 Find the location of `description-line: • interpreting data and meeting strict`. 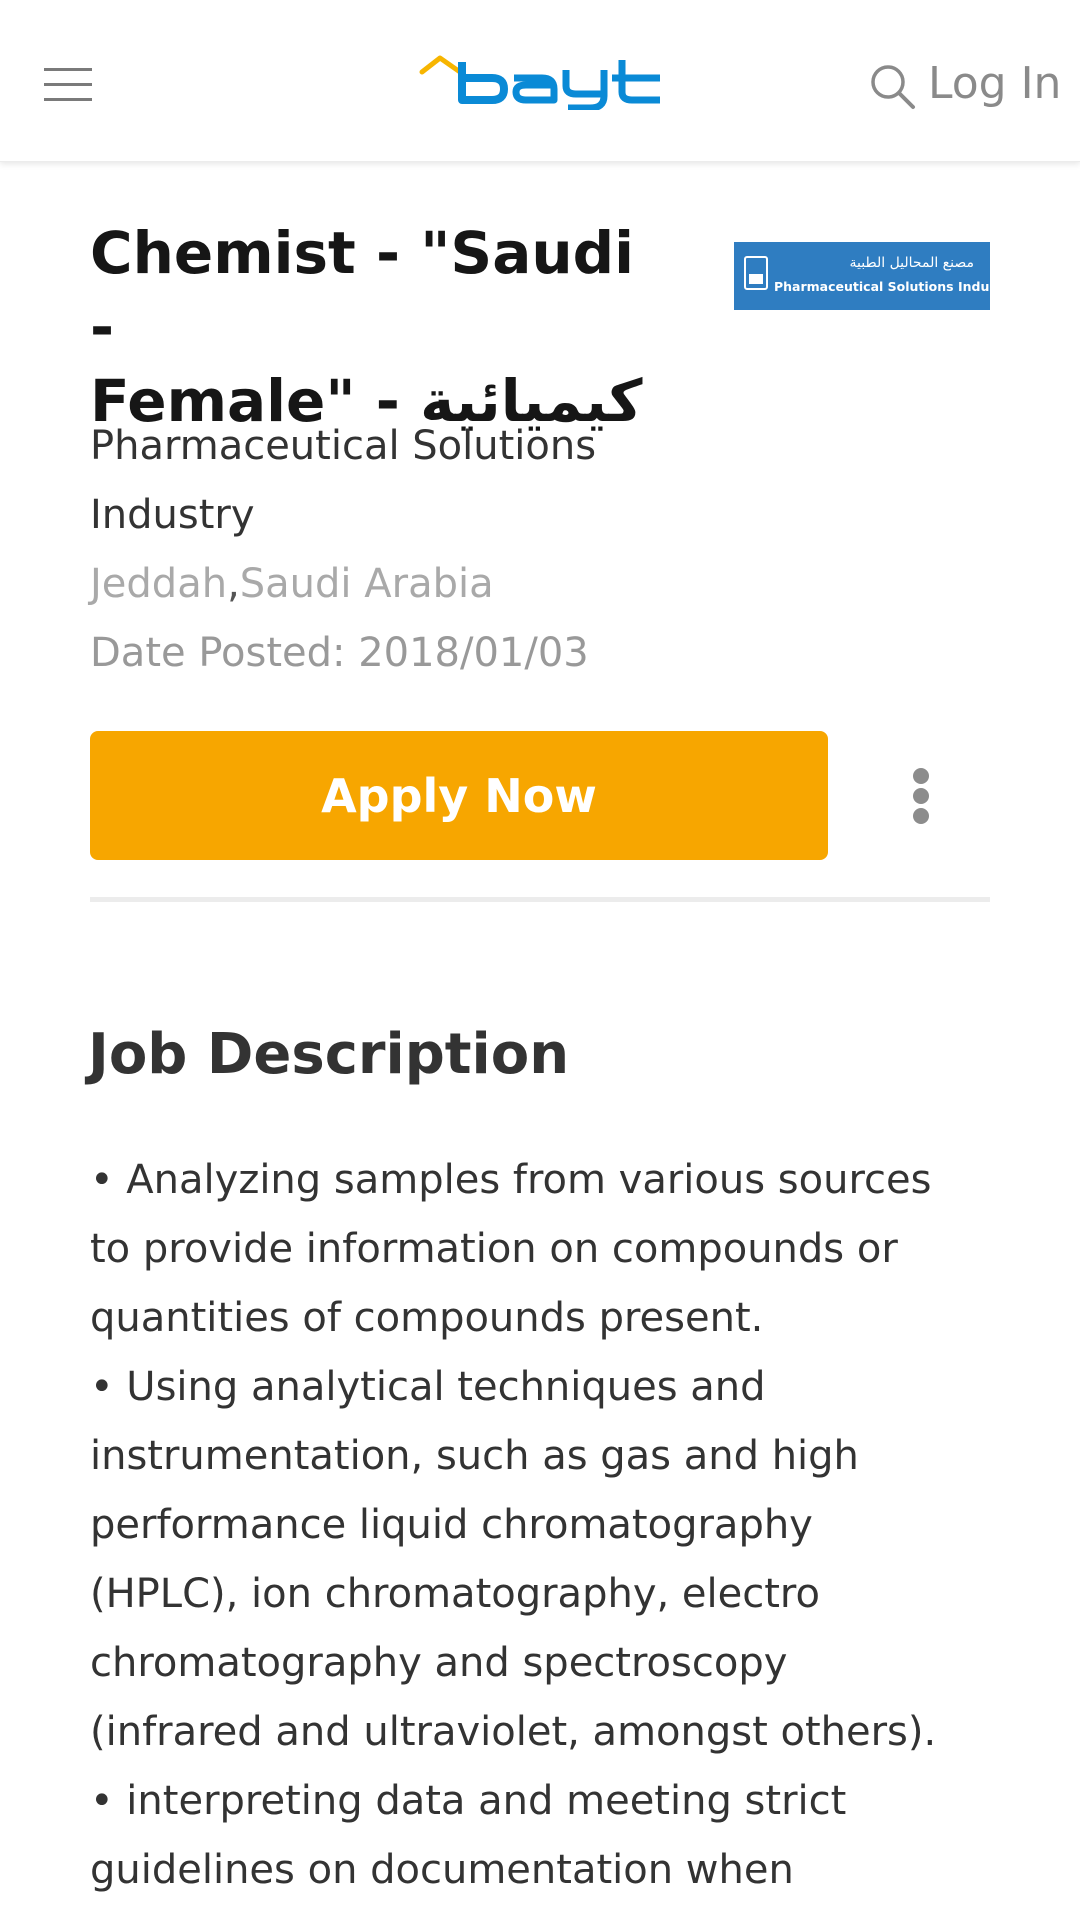

description-line: • interpreting data and meeting strict is located at coordinates (468, 1801).